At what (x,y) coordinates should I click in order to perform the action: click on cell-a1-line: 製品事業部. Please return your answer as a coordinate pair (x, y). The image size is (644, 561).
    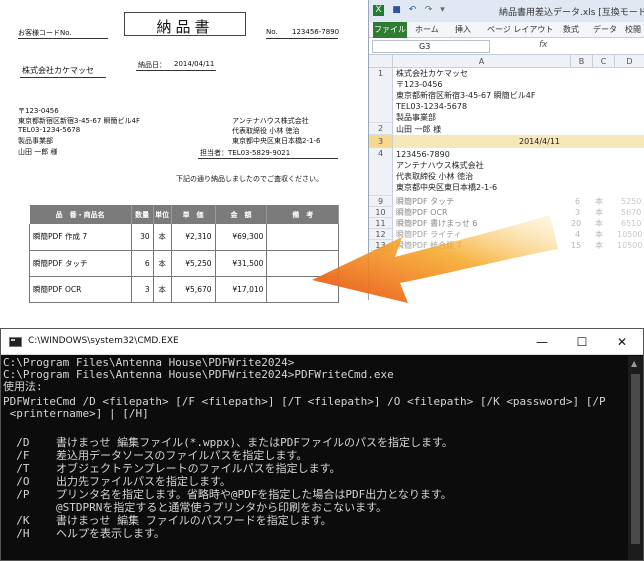
    Looking at the image, I should click on (416, 117).